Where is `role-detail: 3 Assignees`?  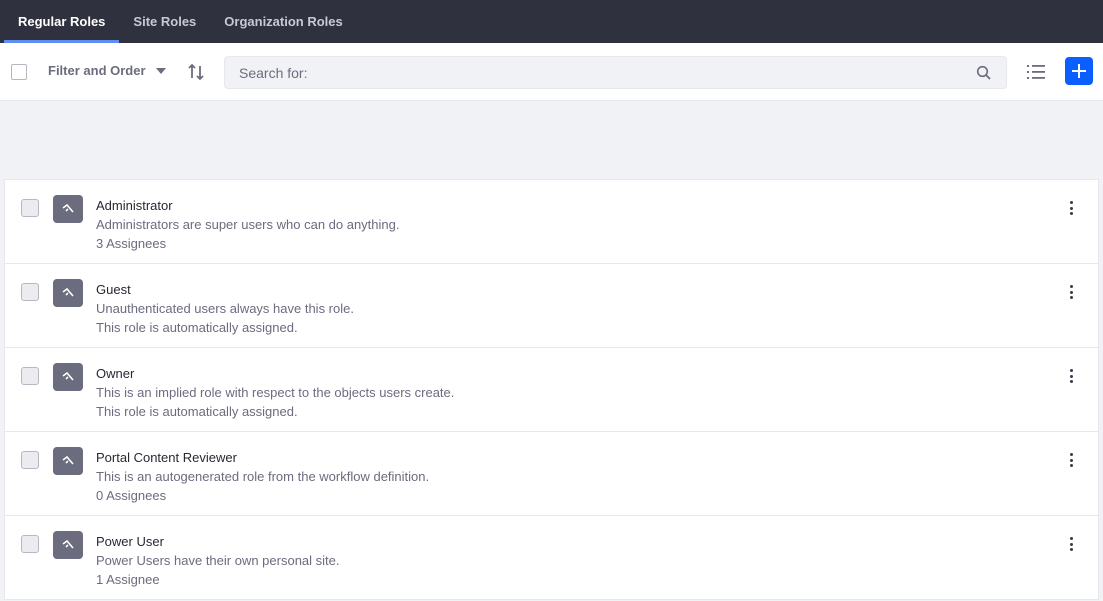 role-detail: 3 Assignees is located at coordinates (131, 243).